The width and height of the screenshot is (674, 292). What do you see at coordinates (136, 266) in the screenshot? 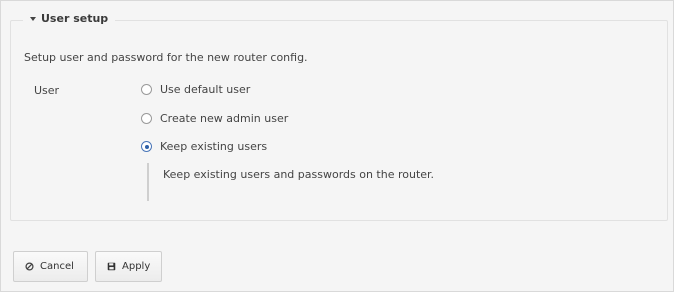
I see `apply-button-label: Apply` at bounding box center [136, 266].